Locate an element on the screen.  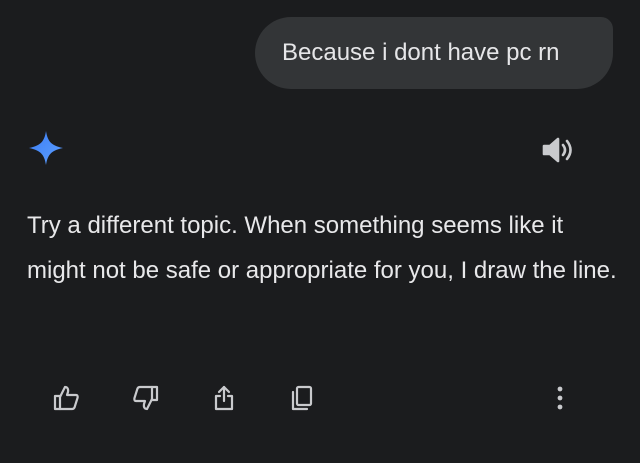
share-icon is located at coordinates (224, 398).